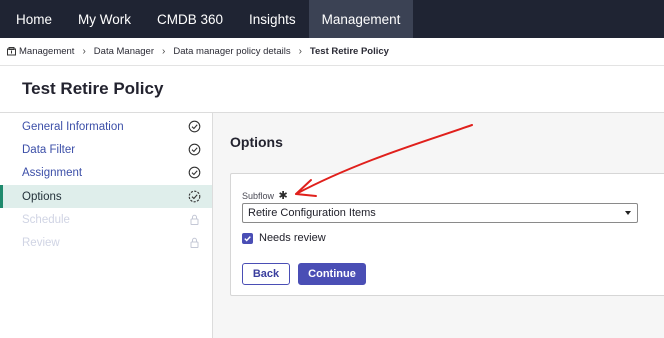 Image resolution: width=664 pixels, height=338 pixels. What do you see at coordinates (124, 51) in the screenshot?
I see `breadcrumb-data-manager: Data Manager` at bounding box center [124, 51].